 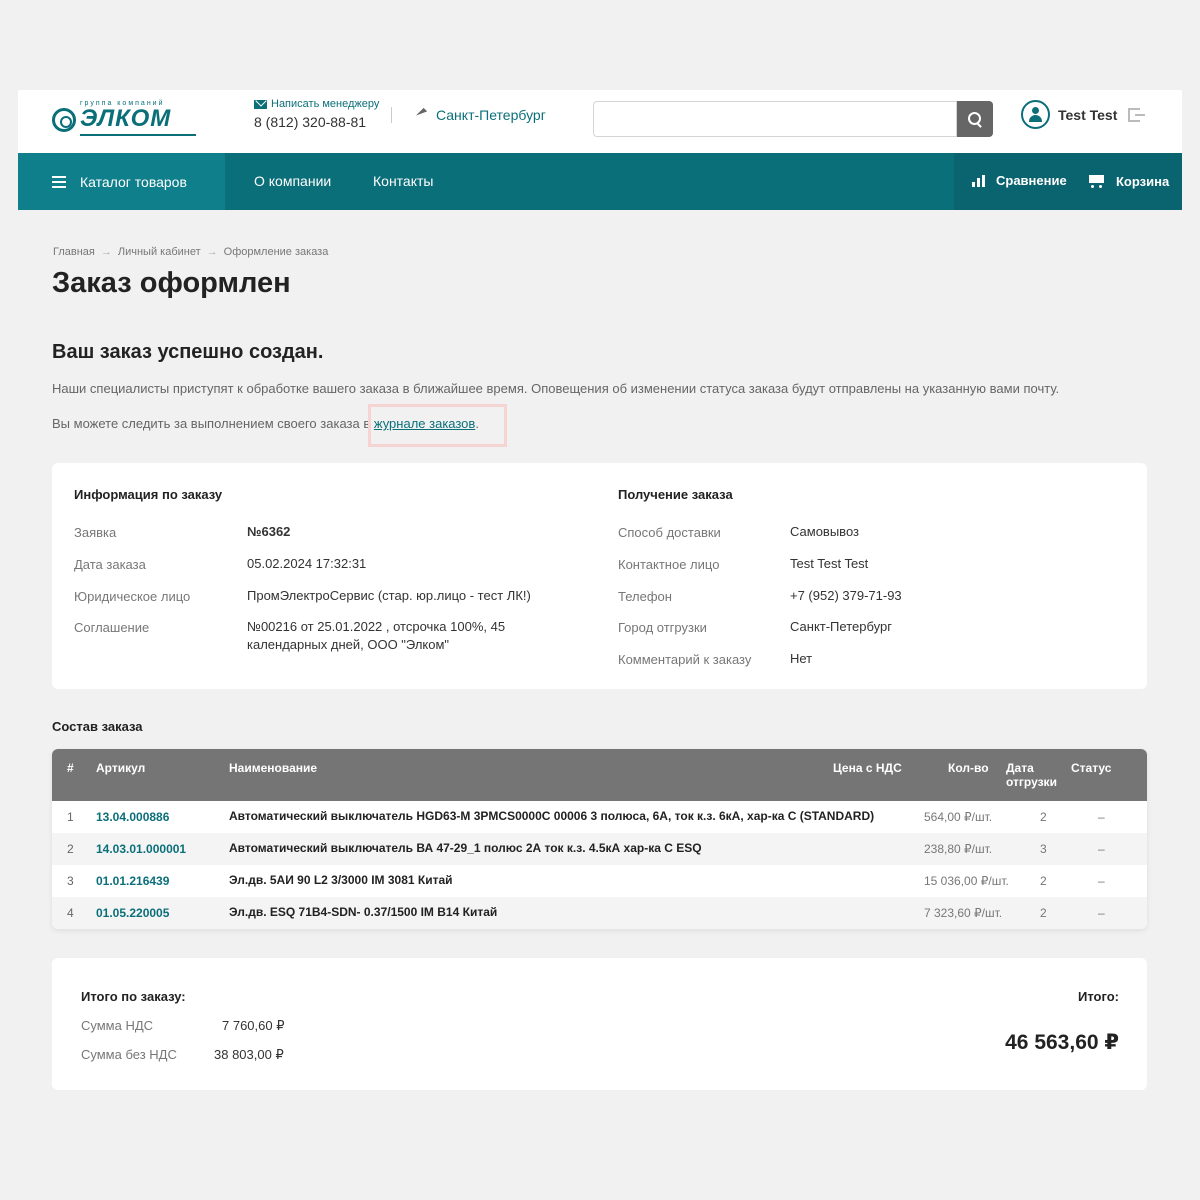 What do you see at coordinates (292, 181) in the screenshot?
I see `nav-about: О компании` at bounding box center [292, 181].